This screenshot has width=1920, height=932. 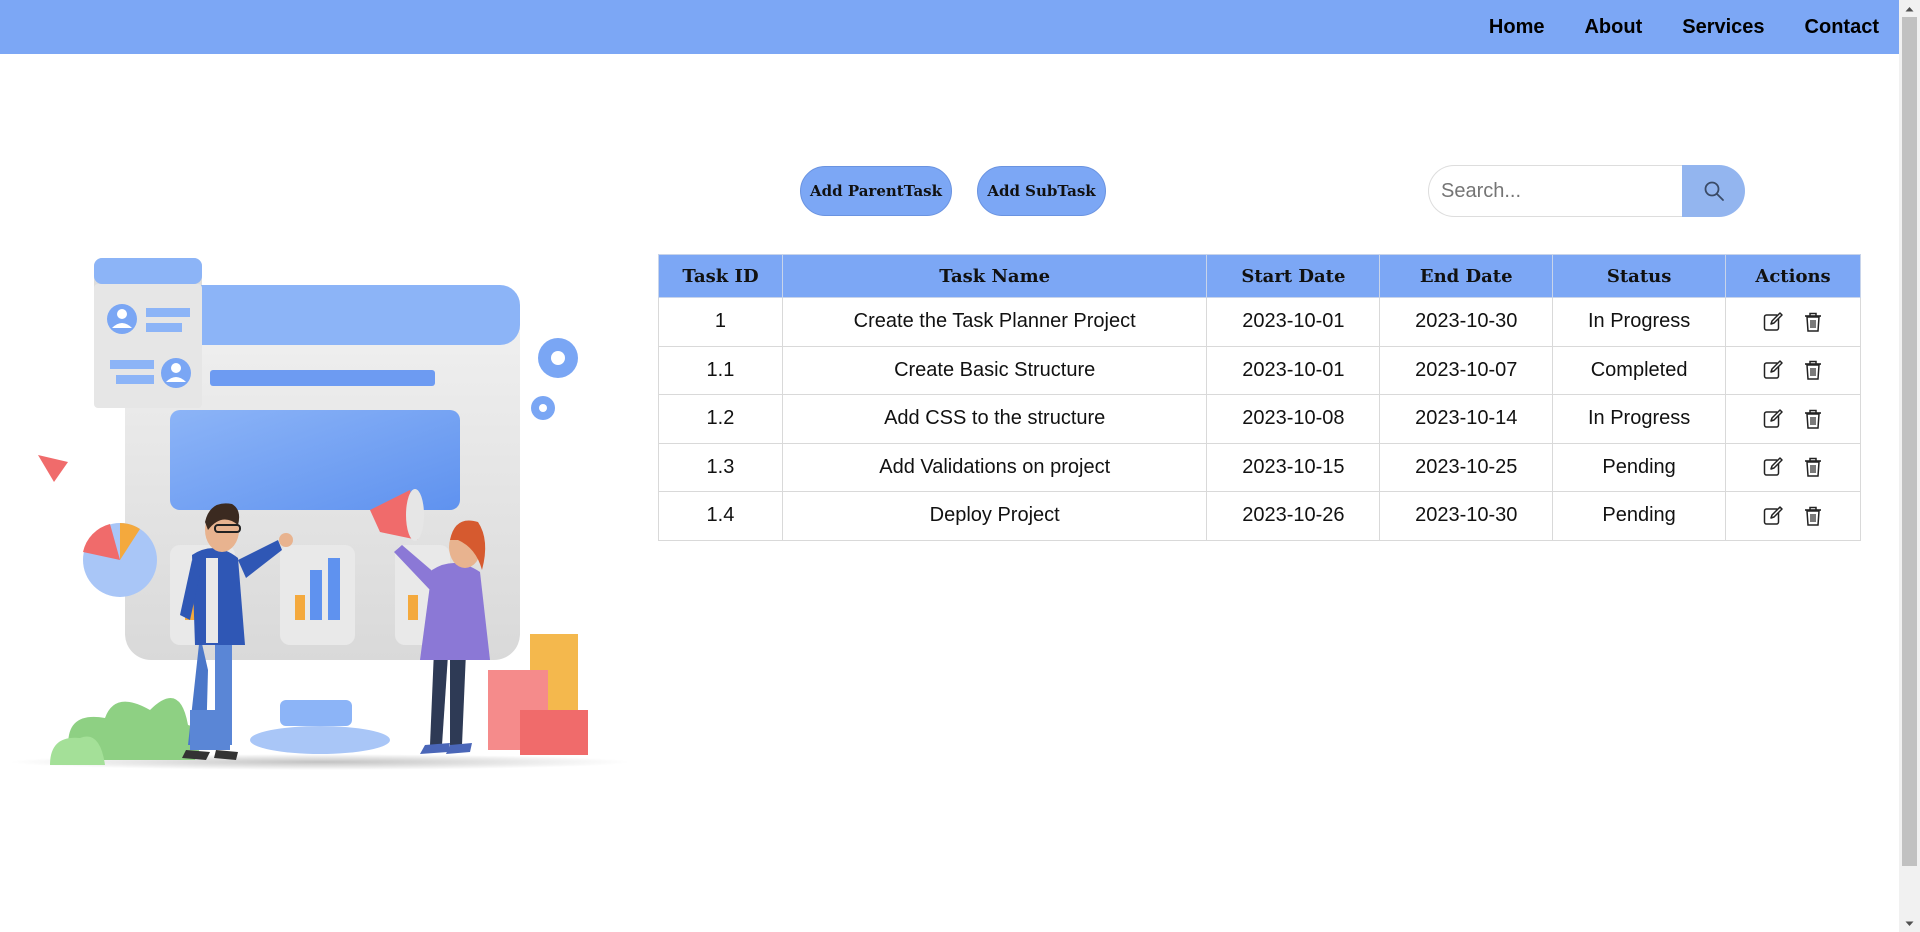 I want to click on nav-link-about: About, so click(x=1613, y=27).